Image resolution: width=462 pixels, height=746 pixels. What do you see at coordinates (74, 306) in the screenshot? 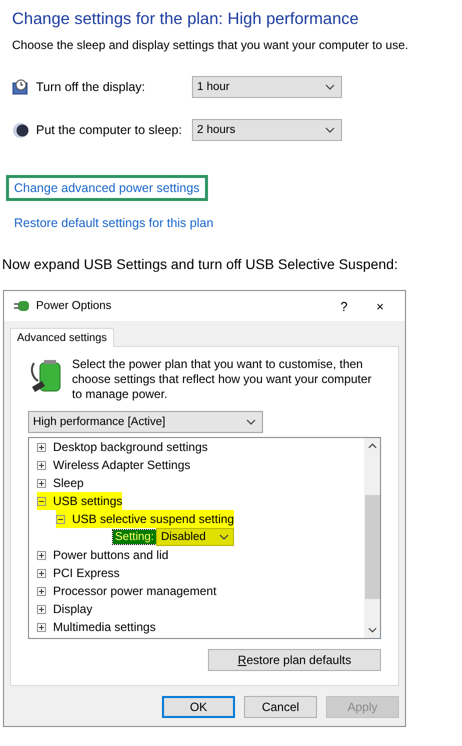
I see `dialog-title: Power Options` at bounding box center [74, 306].